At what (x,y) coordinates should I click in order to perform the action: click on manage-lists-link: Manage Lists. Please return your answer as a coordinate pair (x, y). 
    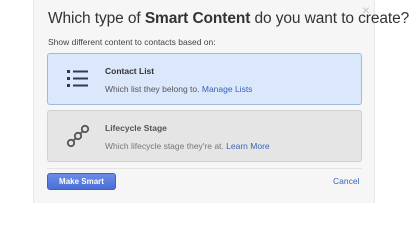
    Looking at the image, I should click on (227, 89).